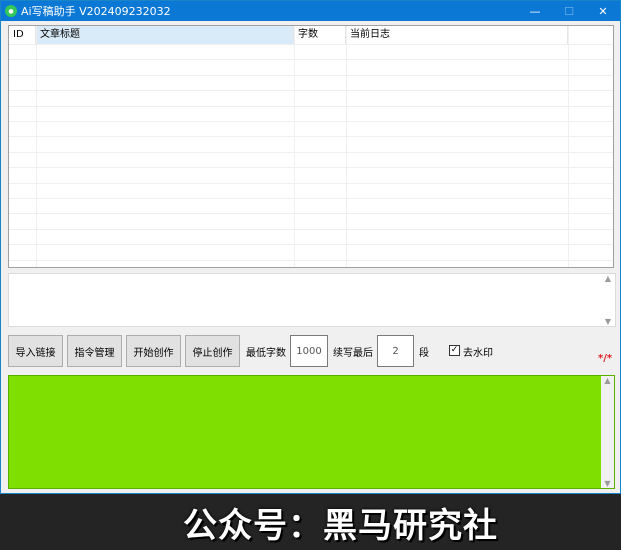 The width and height of the screenshot is (621, 550). What do you see at coordinates (424, 353) in the screenshot?
I see `segment-unit-label: 段` at bounding box center [424, 353].